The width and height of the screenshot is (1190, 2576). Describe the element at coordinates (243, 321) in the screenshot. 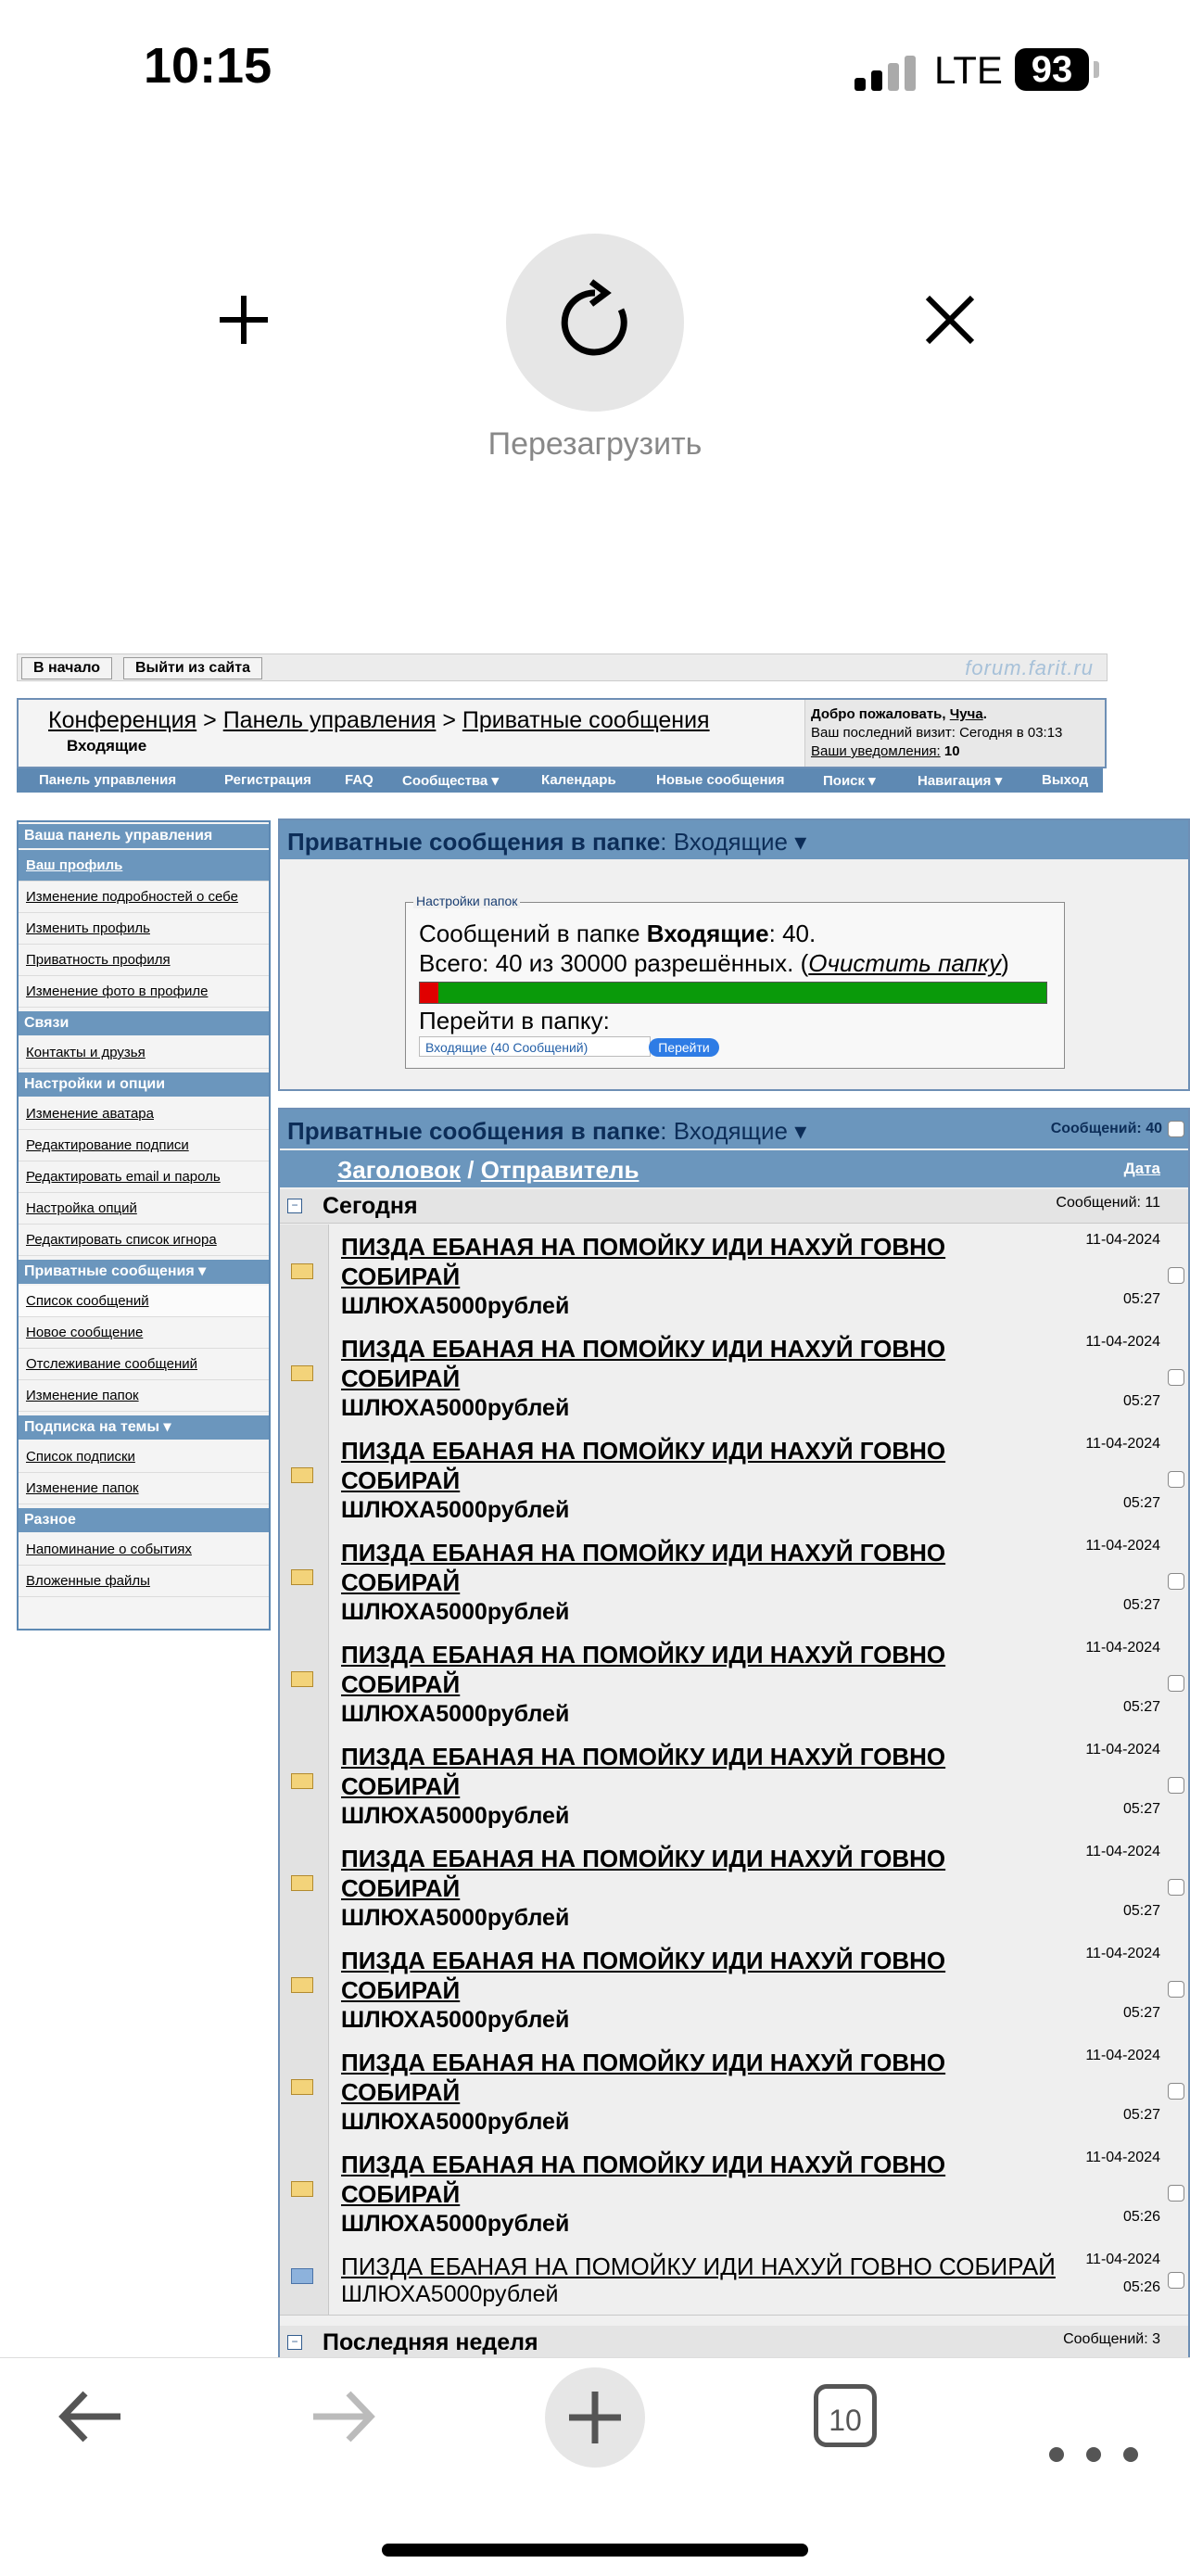

I see `new-tab-icon` at that location.